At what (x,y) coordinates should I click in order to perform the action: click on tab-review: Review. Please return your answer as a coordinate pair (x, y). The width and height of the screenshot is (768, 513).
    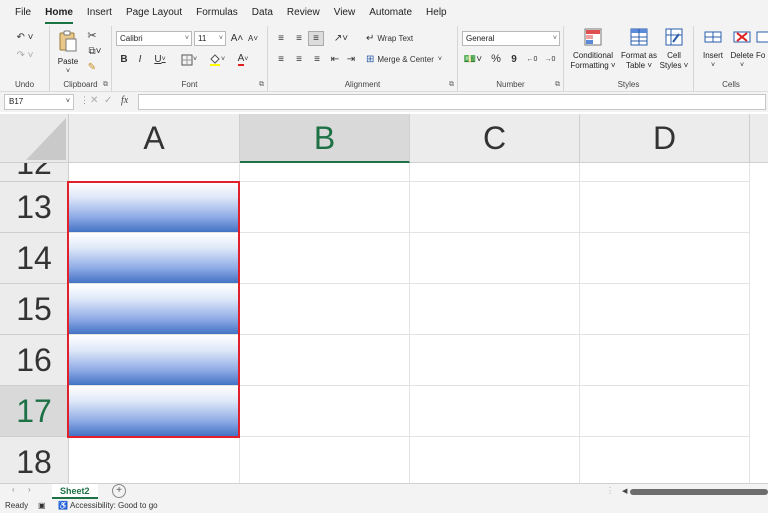
    Looking at the image, I should click on (303, 13).